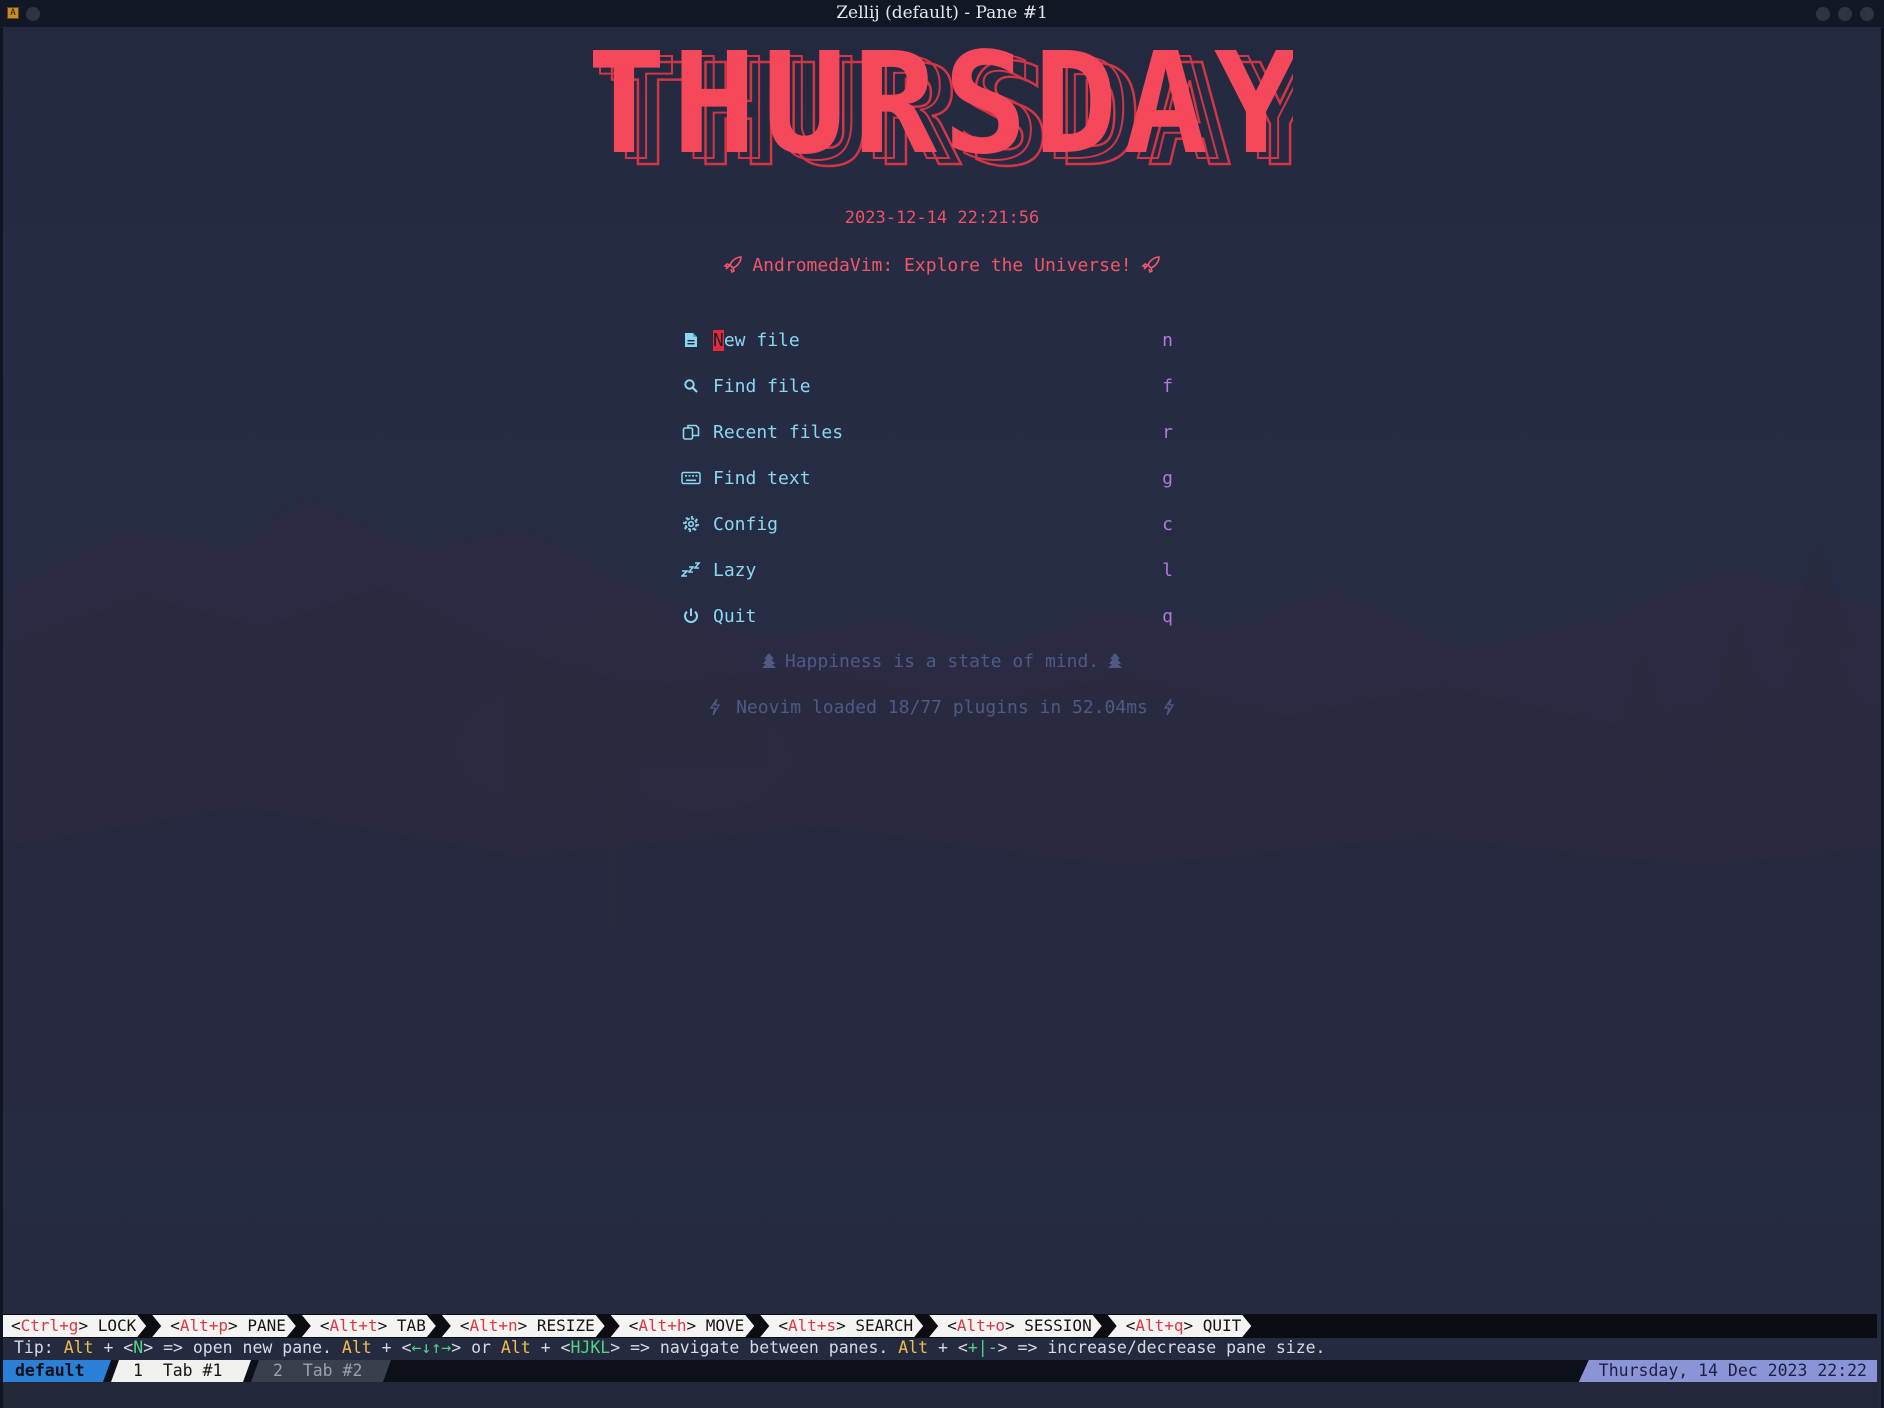 This screenshot has width=1884, height=1408. Describe the element at coordinates (778, 432) in the screenshot. I see `menu-item-label: Recent files` at that location.